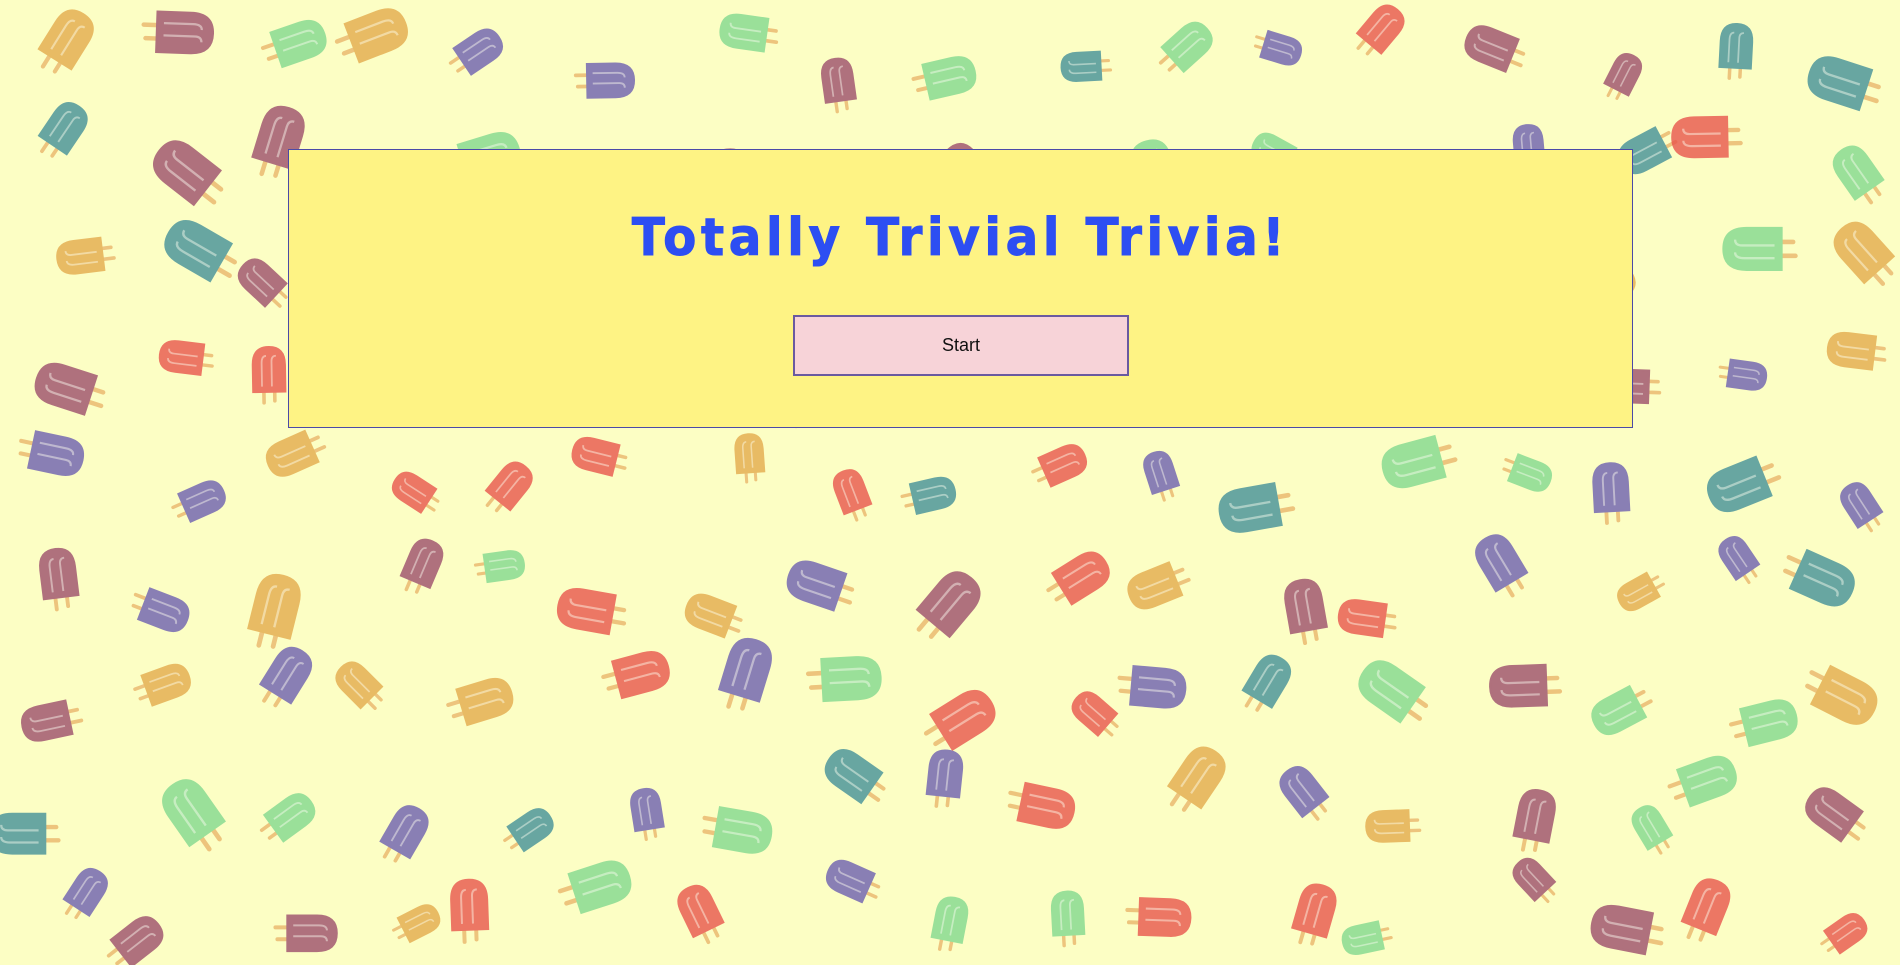 Image resolution: width=1900 pixels, height=965 pixels. What do you see at coordinates (960, 238) in the screenshot?
I see `game-title: Totally Trivial Trivia!` at bounding box center [960, 238].